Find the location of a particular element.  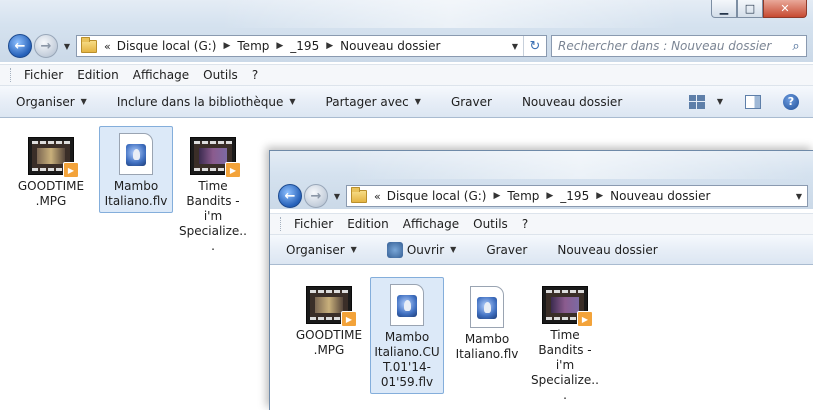

file-item: Mambo Italiano.flv is located at coordinates (487, 322).